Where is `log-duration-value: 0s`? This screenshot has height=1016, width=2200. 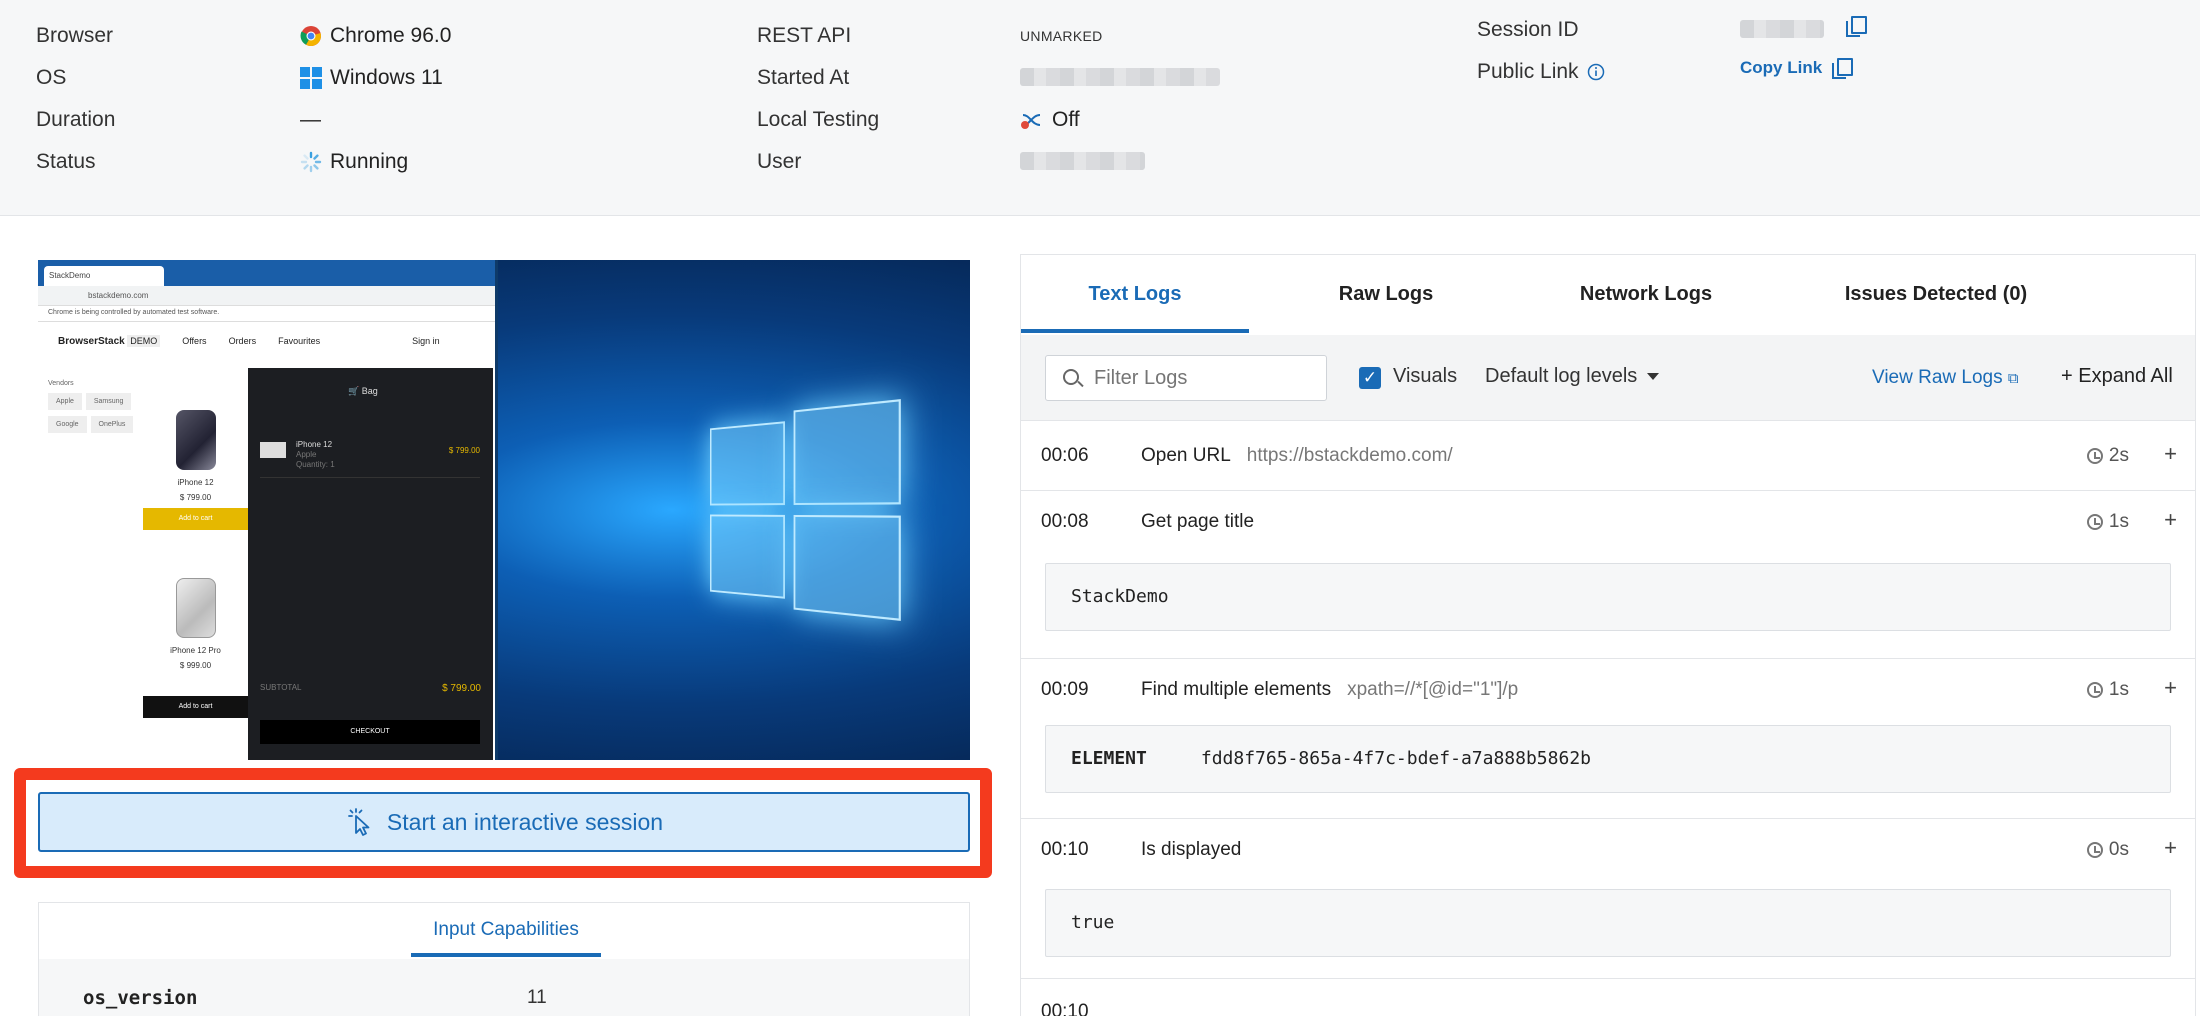 log-duration-value: 0s is located at coordinates (2118, 849).